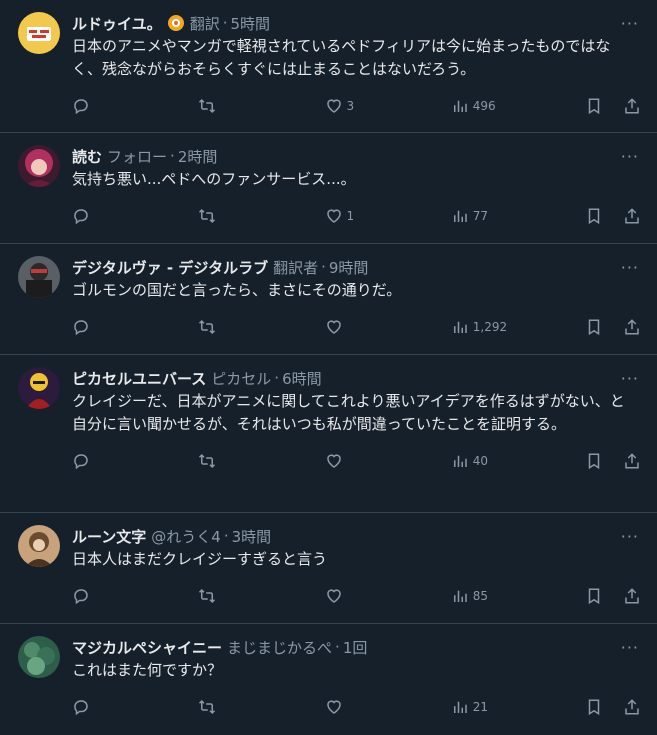 The width and height of the screenshot is (657, 735). Describe the element at coordinates (302, 378) in the screenshot. I see `timestamp: 6時間` at that location.